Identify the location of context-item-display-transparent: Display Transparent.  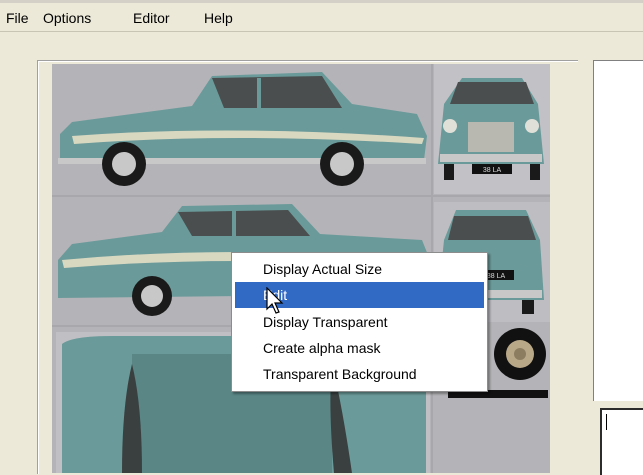
(359, 322).